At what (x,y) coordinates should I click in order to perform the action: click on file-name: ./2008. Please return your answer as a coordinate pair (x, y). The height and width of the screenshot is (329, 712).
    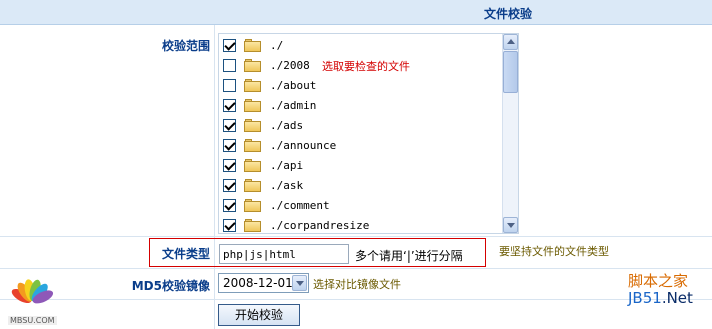
    Looking at the image, I should click on (290, 65).